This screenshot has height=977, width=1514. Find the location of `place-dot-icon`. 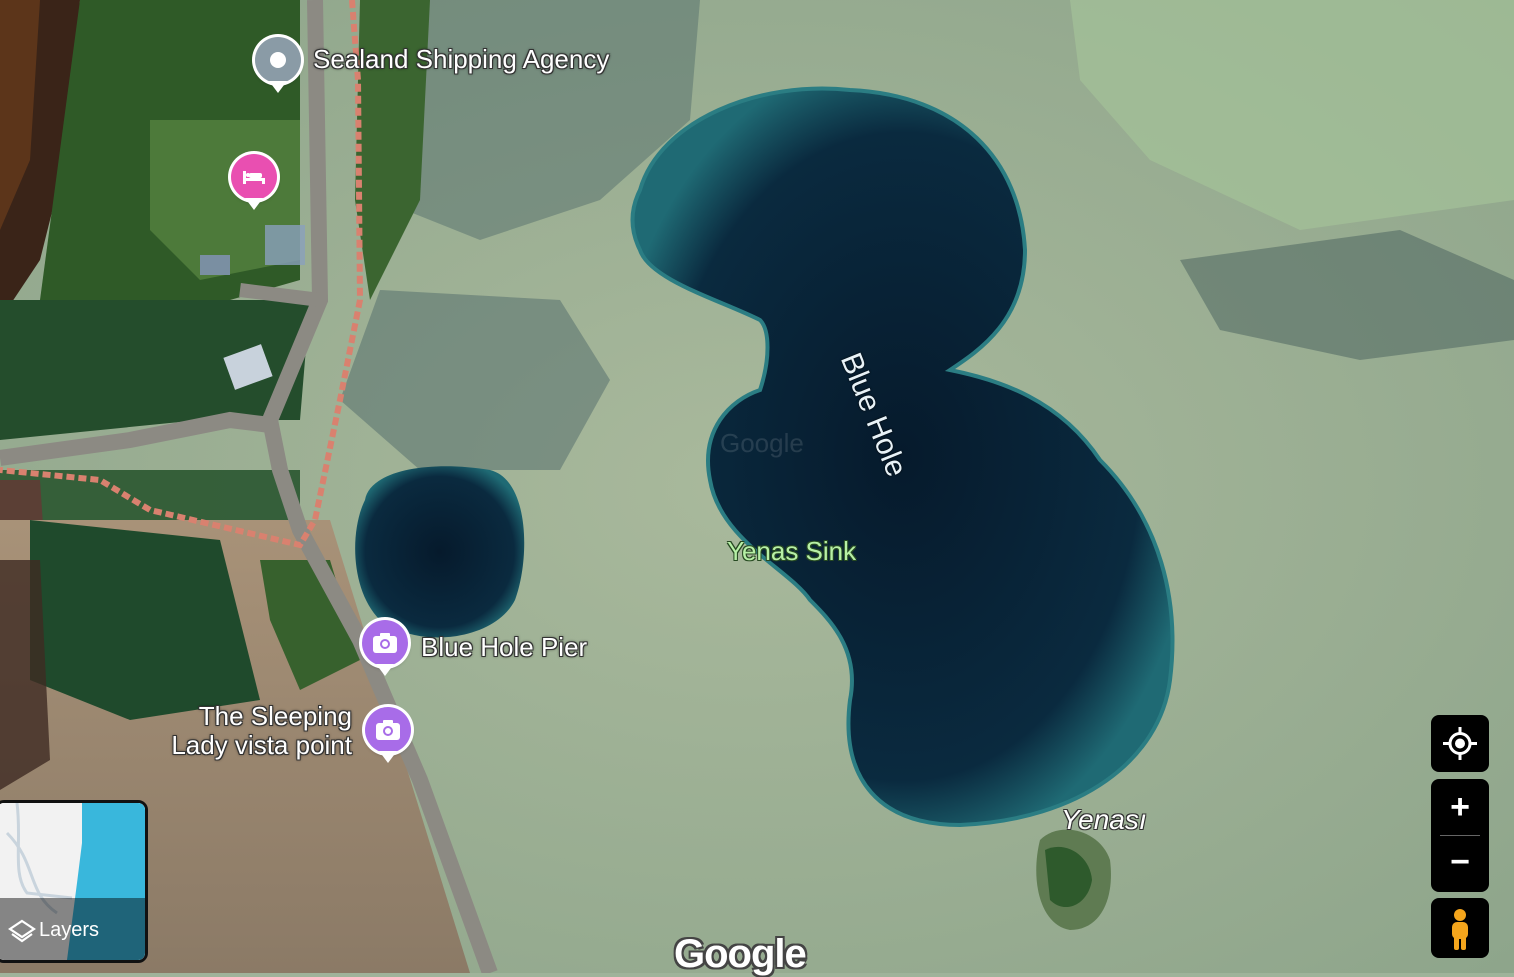

place-dot-icon is located at coordinates (278, 60).